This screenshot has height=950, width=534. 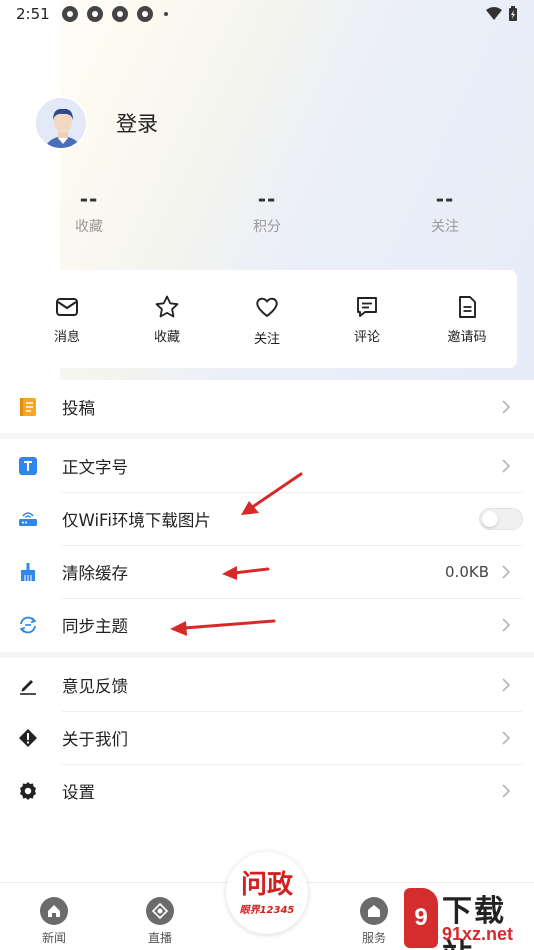 What do you see at coordinates (266, 884) in the screenshot?
I see `wenzheng-title: 问政` at bounding box center [266, 884].